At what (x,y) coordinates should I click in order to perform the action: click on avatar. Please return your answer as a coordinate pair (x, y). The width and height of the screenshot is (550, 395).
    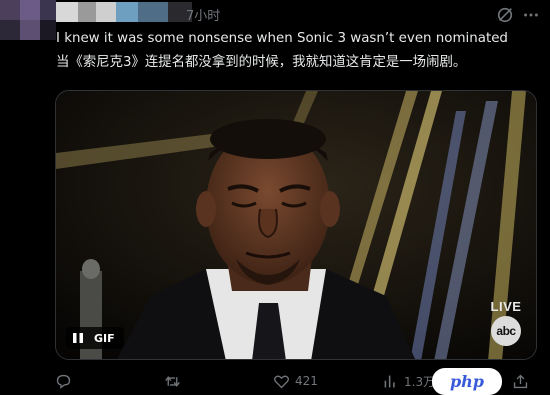
    Looking at the image, I should click on (28, 20).